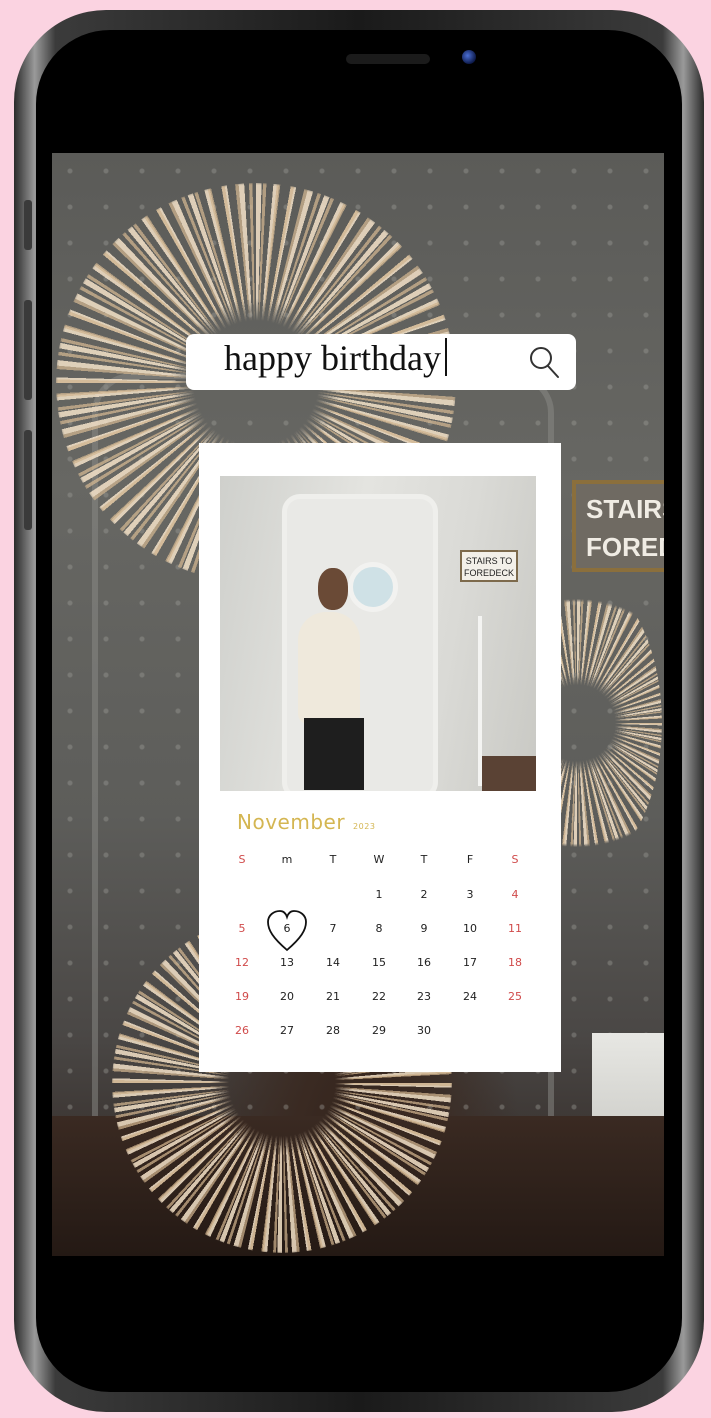 The width and height of the screenshot is (711, 1418). I want to click on calendar-day: 3, so click(470, 894).